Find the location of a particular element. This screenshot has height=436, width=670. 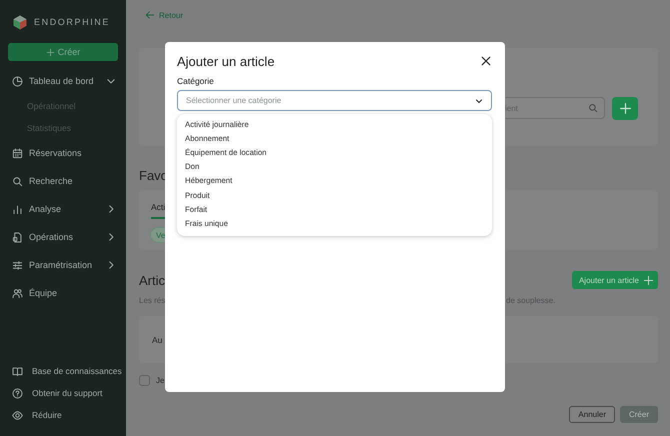

sidebar-item: Tableau de bord is located at coordinates (63, 81).